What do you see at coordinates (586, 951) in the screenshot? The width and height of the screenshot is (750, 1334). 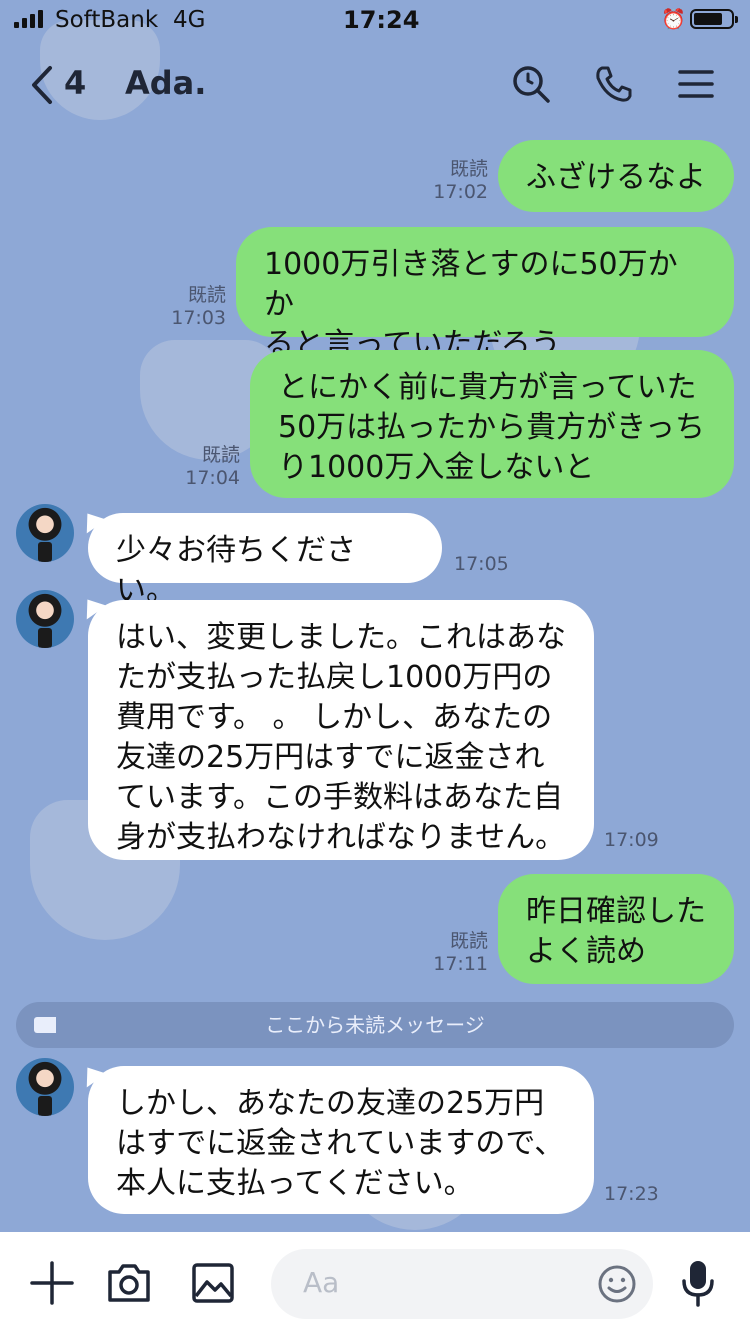 I see `message-text-line: よく読め` at bounding box center [586, 951].